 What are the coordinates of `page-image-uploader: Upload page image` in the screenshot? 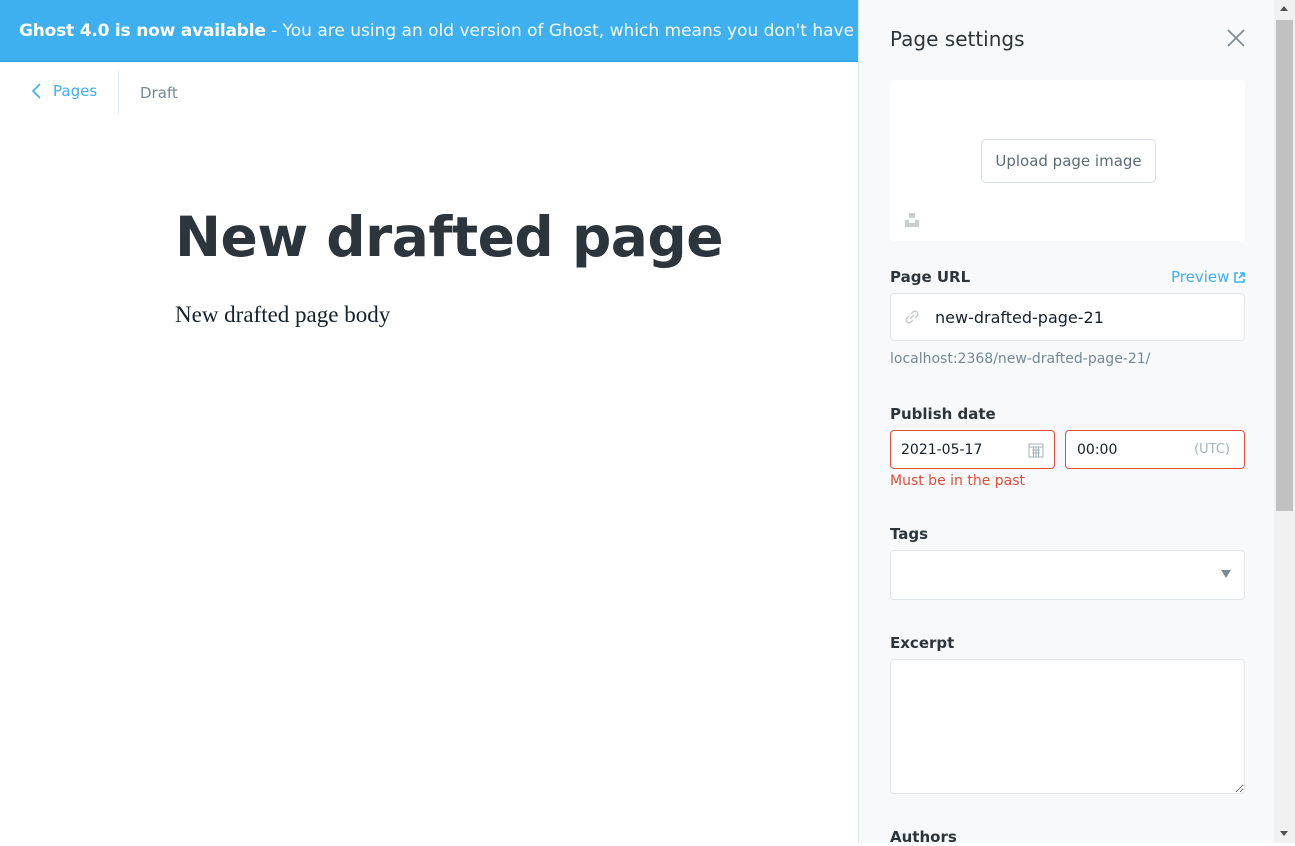 It's located at (1067, 160).